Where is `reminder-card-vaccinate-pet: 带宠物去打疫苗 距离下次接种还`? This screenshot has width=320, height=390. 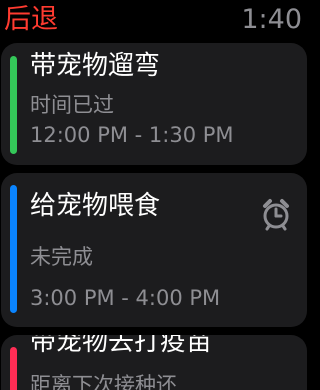
reminder-card-vaccinate-pet: 带宠物去打疫苗 距离下次接种还 is located at coordinates (154, 362).